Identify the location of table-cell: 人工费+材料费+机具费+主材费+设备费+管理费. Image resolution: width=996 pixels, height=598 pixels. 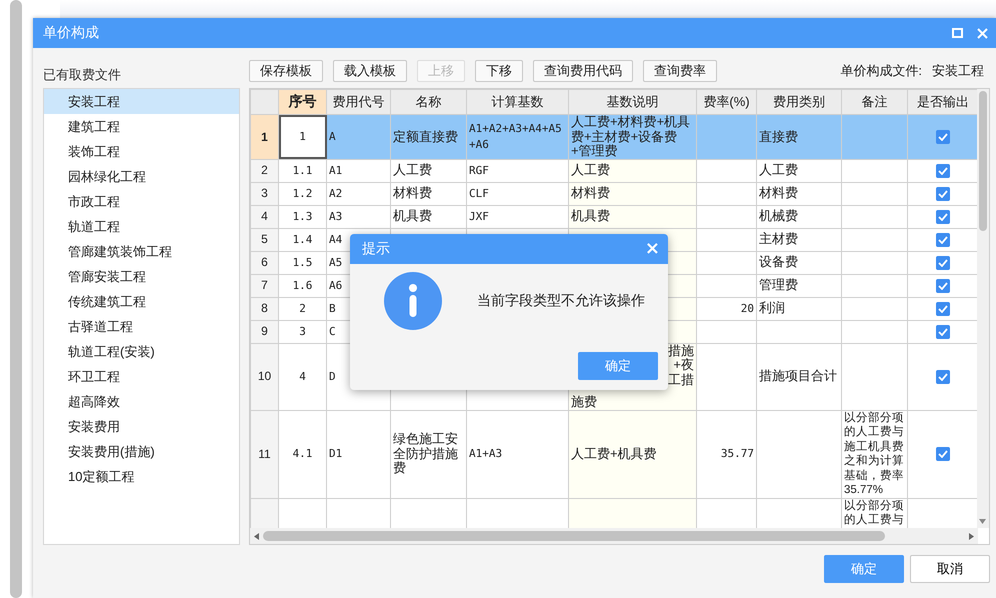
(630, 136).